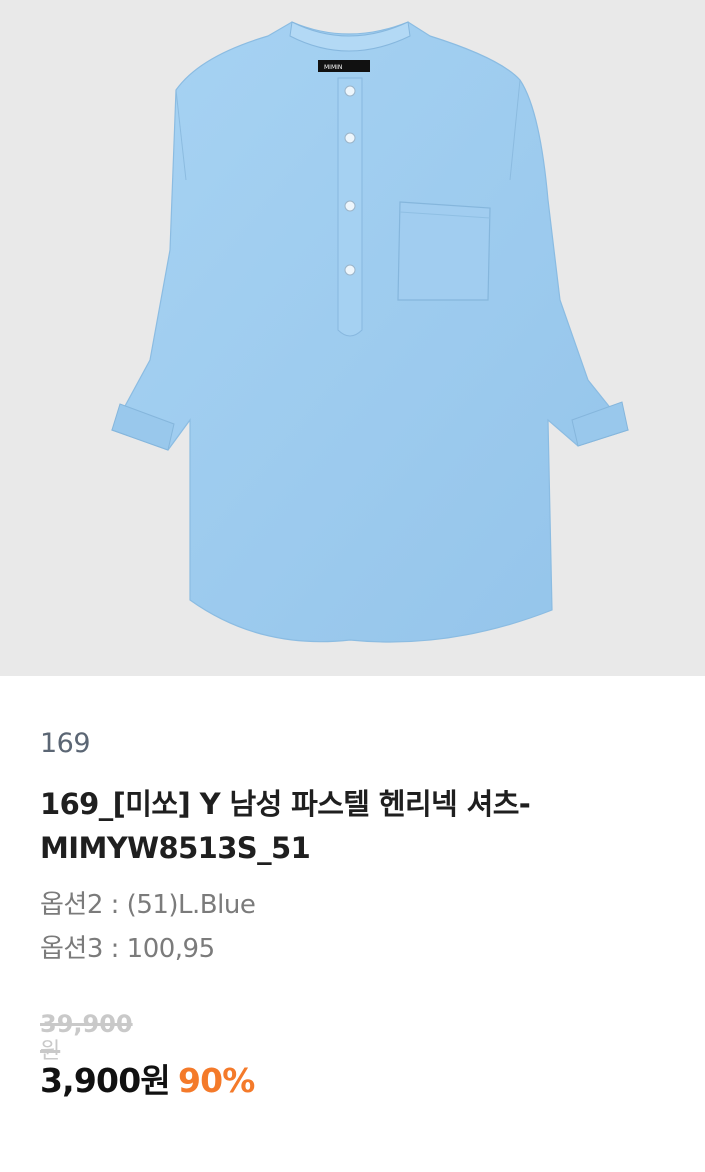 Image resolution: width=705 pixels, height=1172 pixels. Describe the element at coordinates (148, 905) in the screenshot. I see `option2-text: 옵션2 : (51)L.Blue` at that location.